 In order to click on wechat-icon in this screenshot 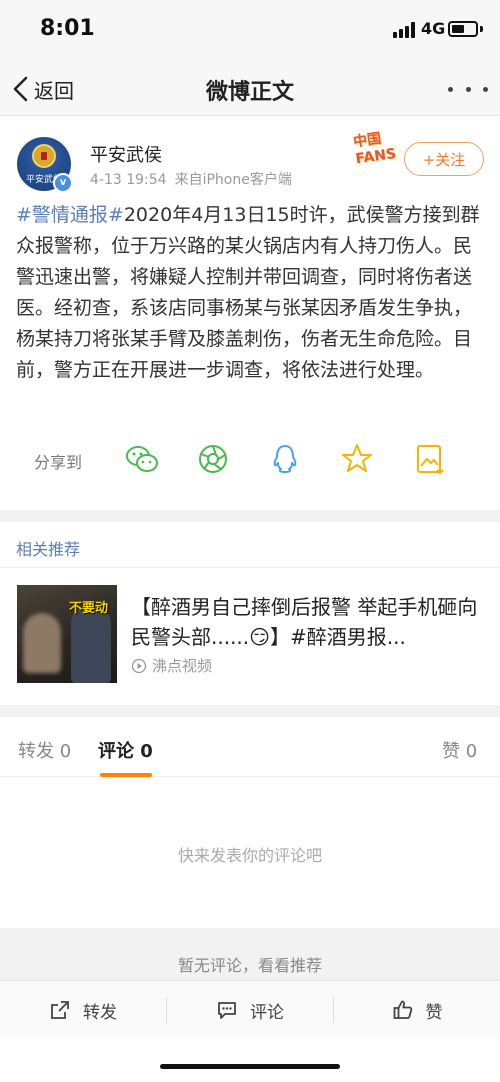, I will do `click(142, 459)`.